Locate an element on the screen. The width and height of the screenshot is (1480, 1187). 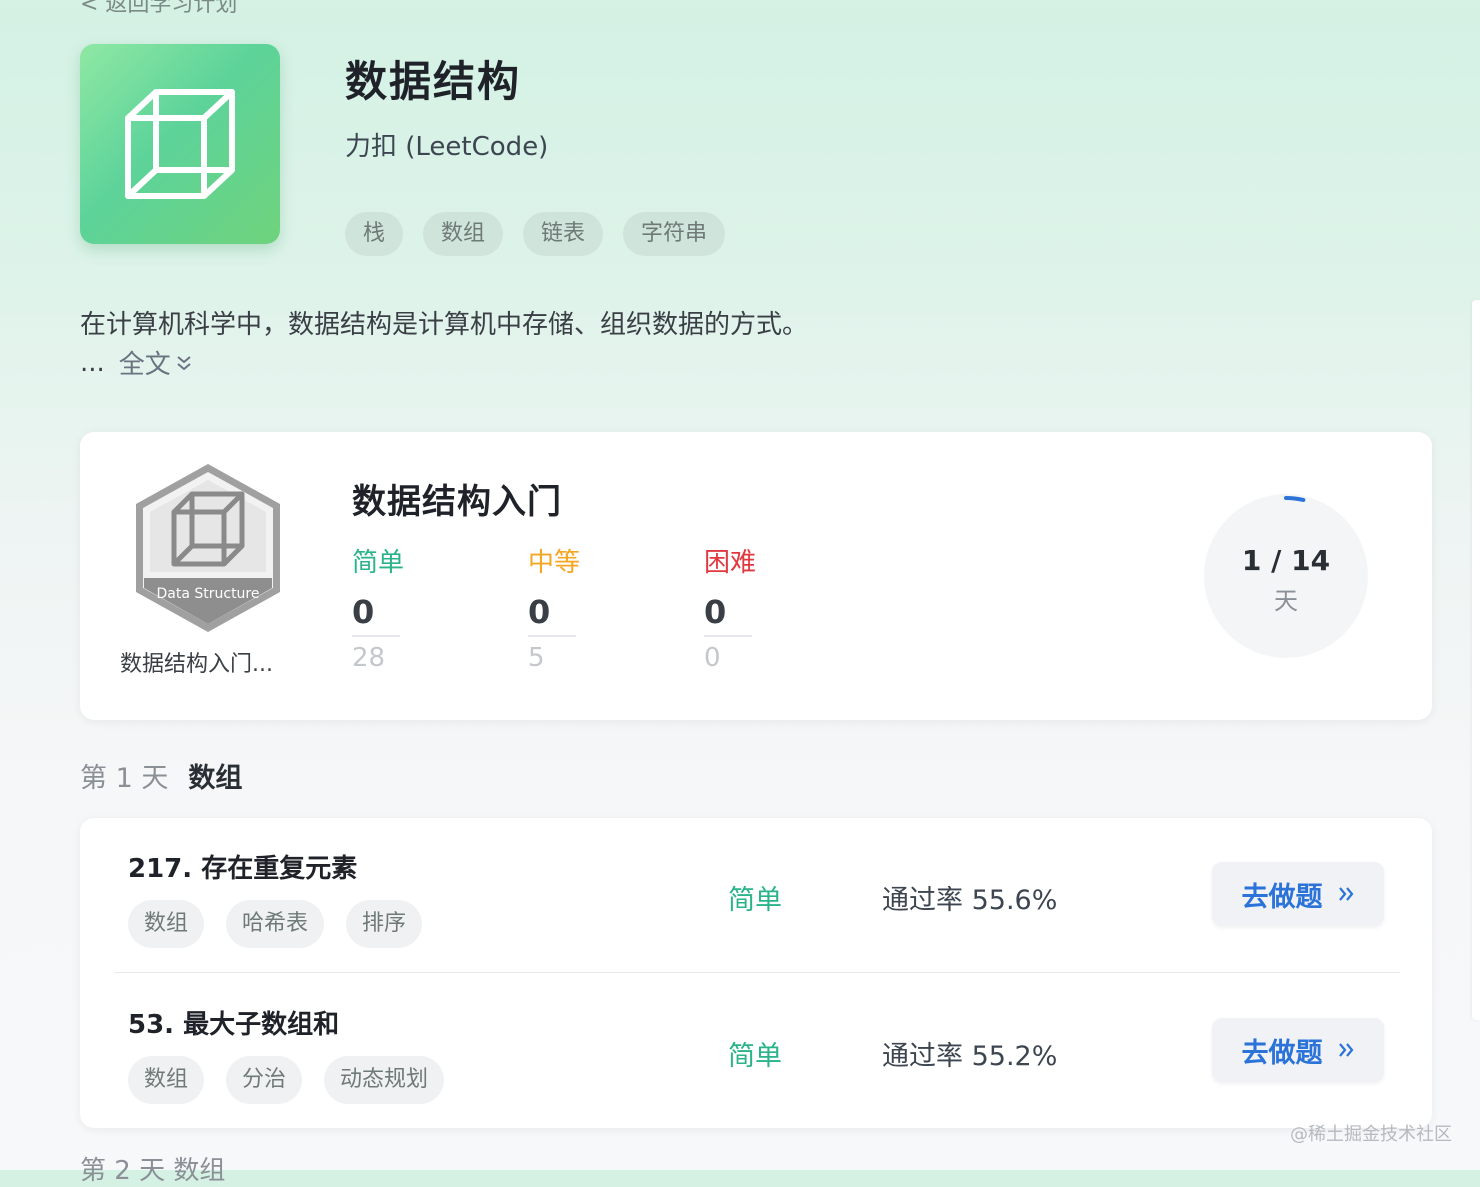
topic-tag: 栈 is located at coordinates (374, 234).